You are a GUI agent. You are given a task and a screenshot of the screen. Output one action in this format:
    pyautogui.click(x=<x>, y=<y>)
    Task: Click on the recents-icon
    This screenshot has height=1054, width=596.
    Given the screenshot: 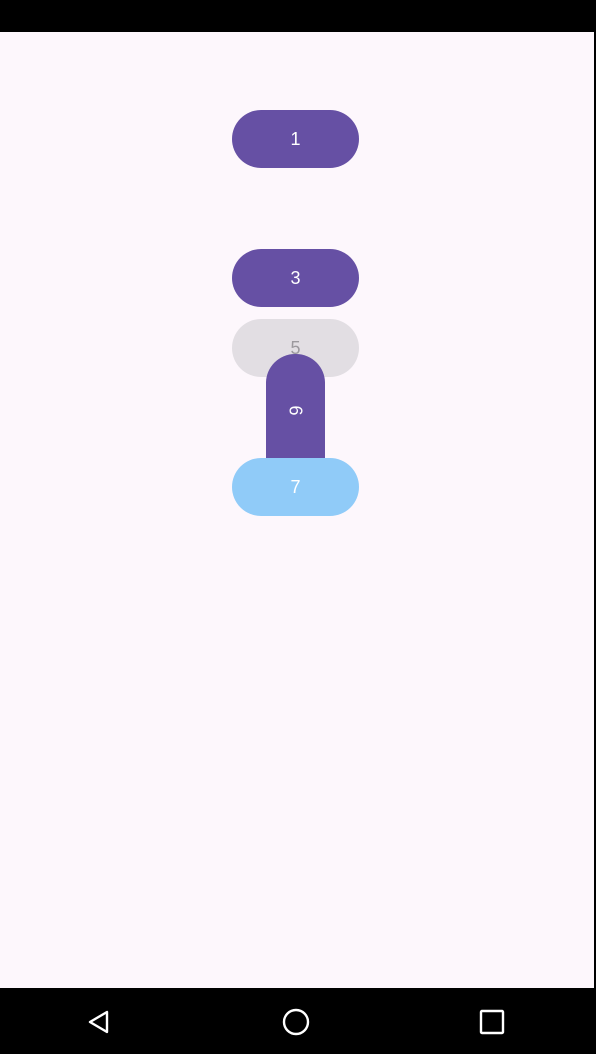 What is the action you would take?
    pyautogui.click(x=492, y=1022)
    